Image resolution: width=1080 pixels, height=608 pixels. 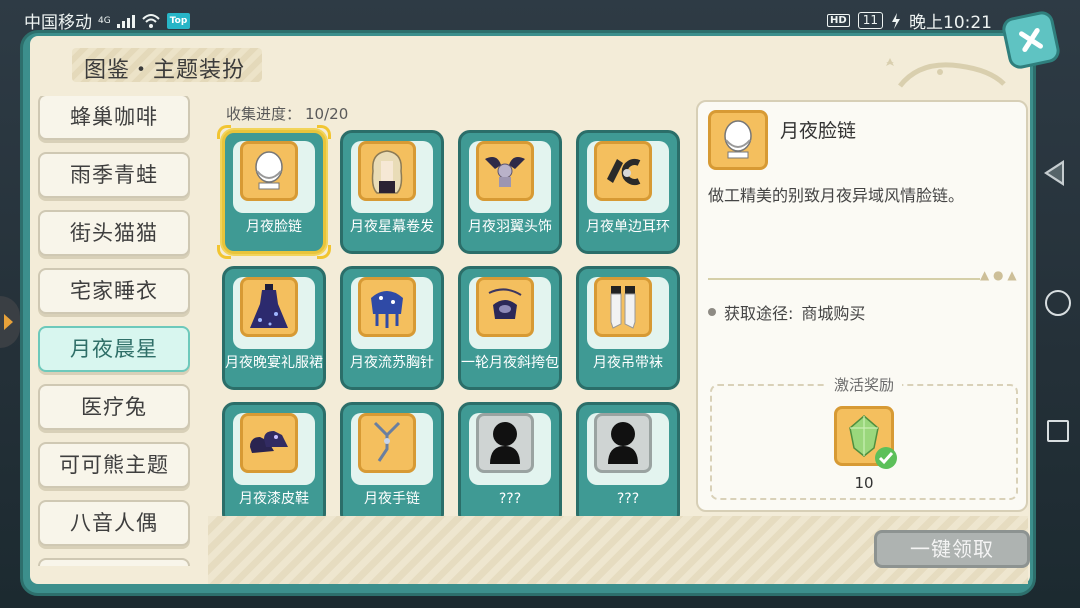 I want to click on collect-all-button: 一键领取, so click(x=952, y=549).